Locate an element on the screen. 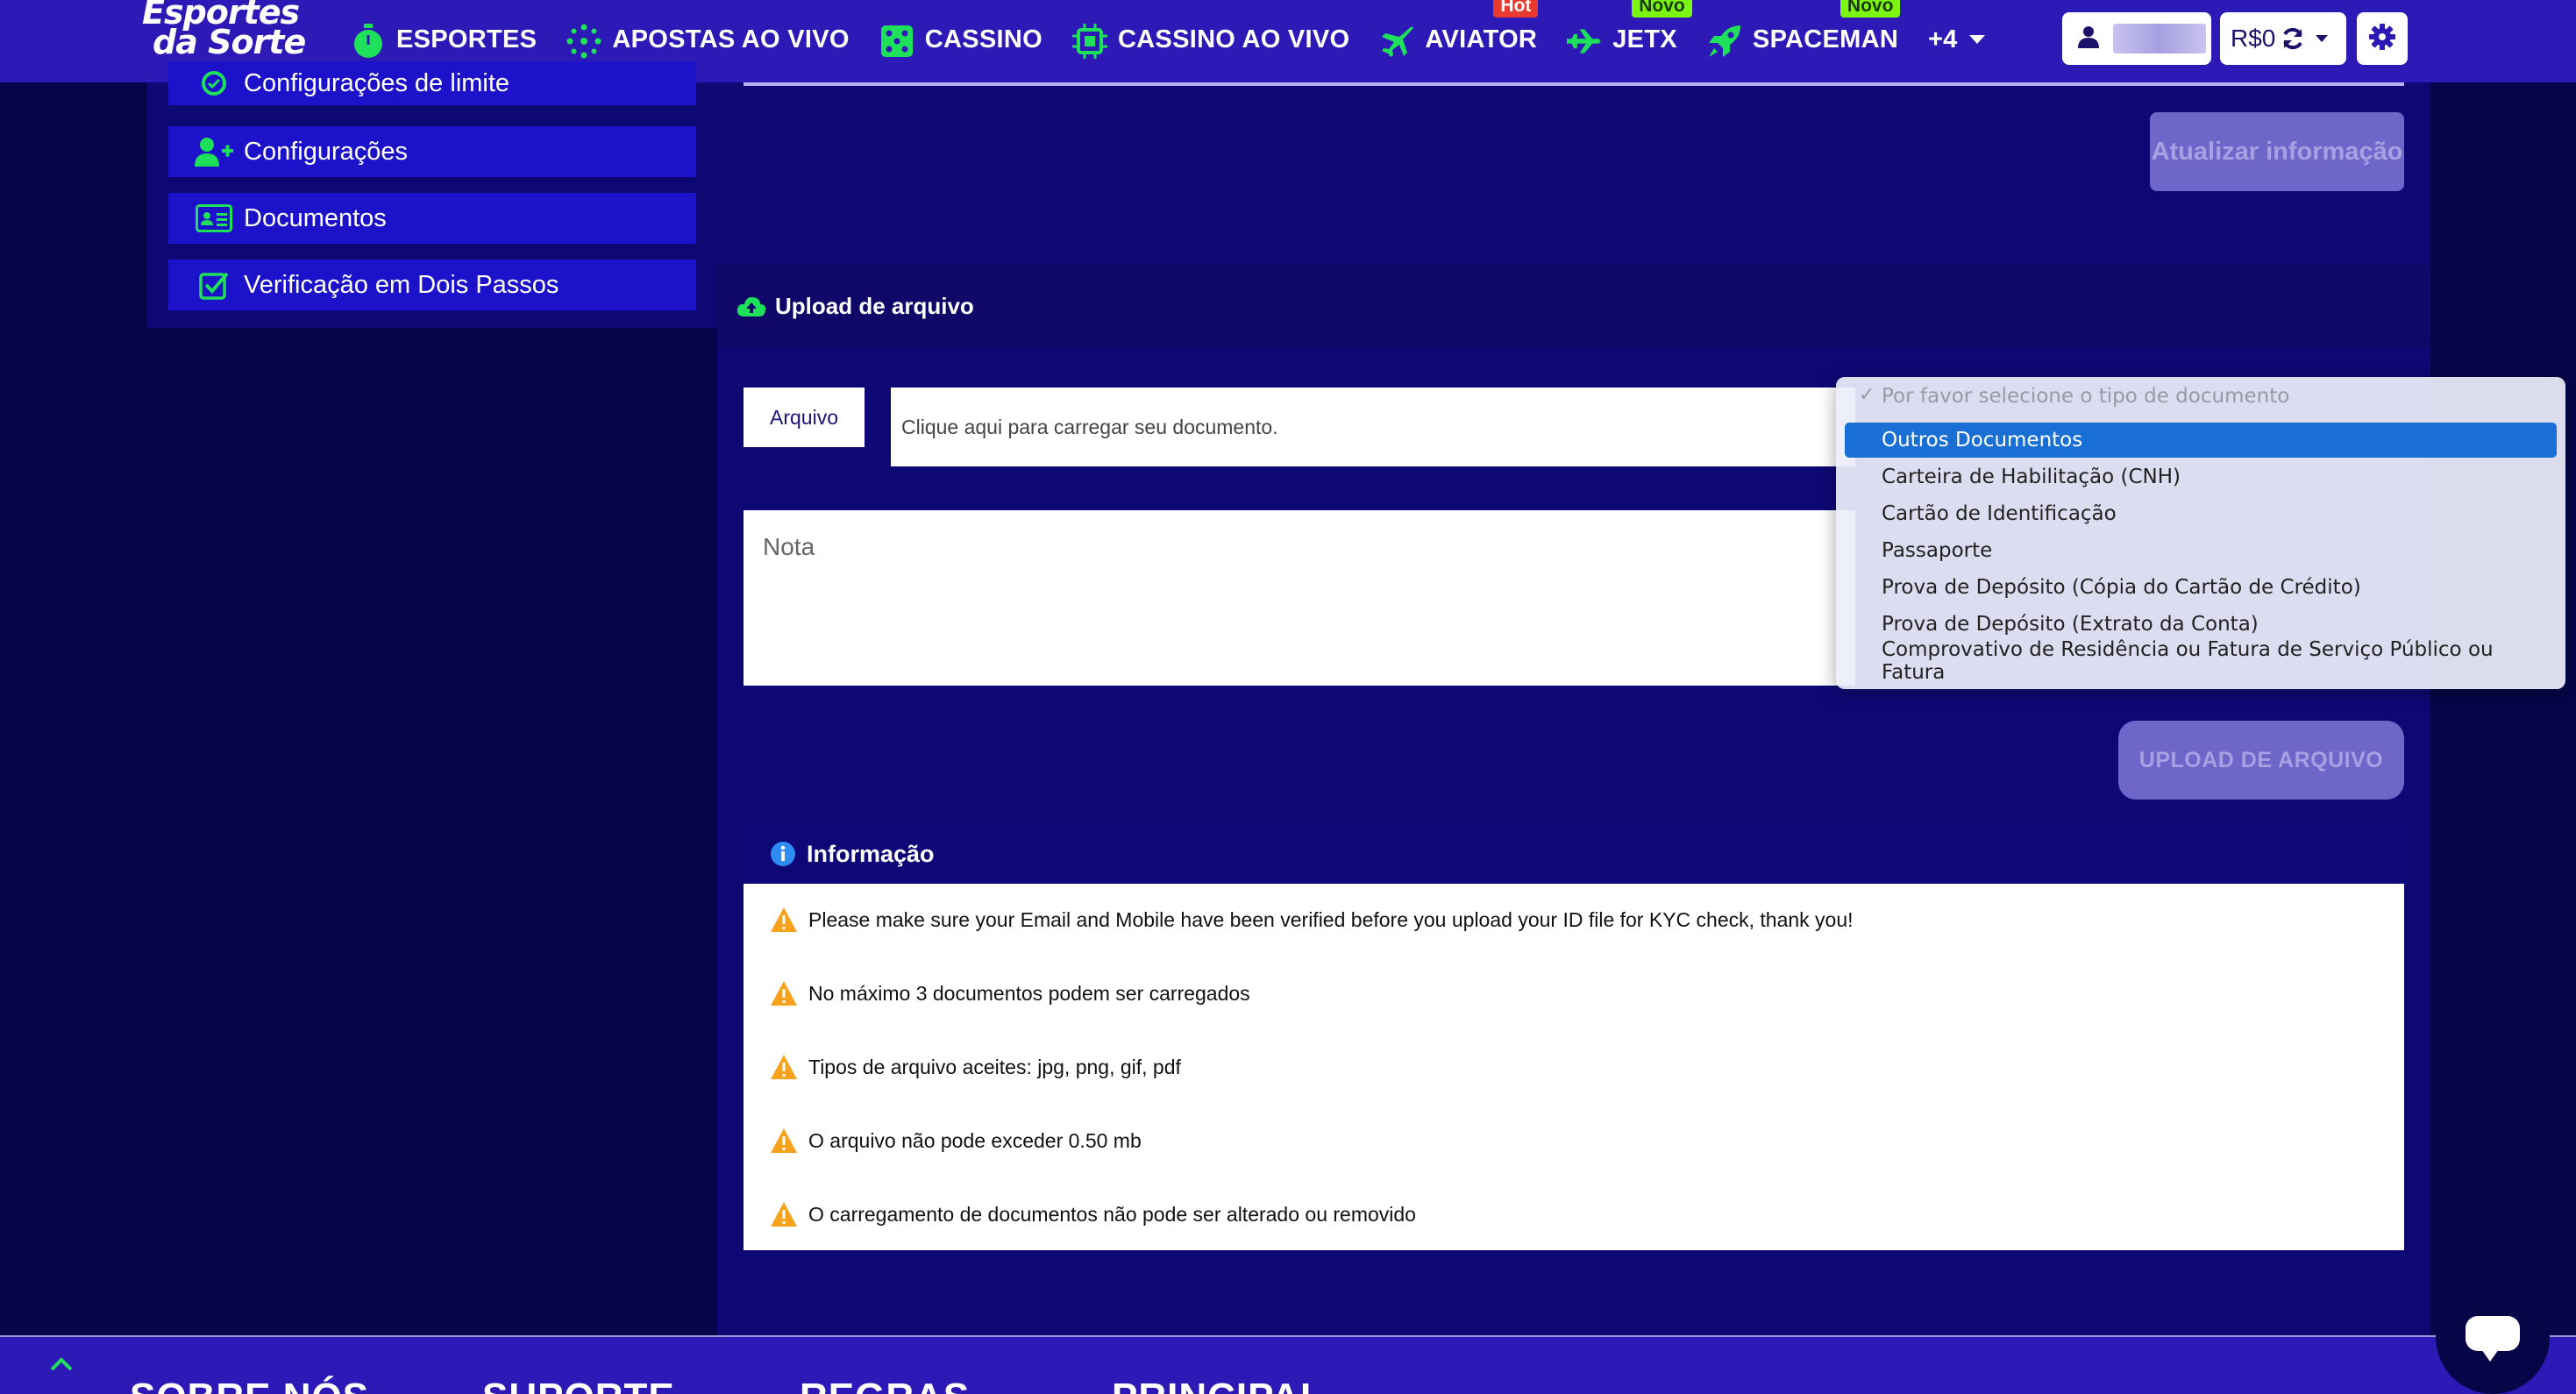 Image resolution: width=2576 pixels, height=1394 pixels. upload-section-title: Upload de arquivo is located at coordinates (874, 305).